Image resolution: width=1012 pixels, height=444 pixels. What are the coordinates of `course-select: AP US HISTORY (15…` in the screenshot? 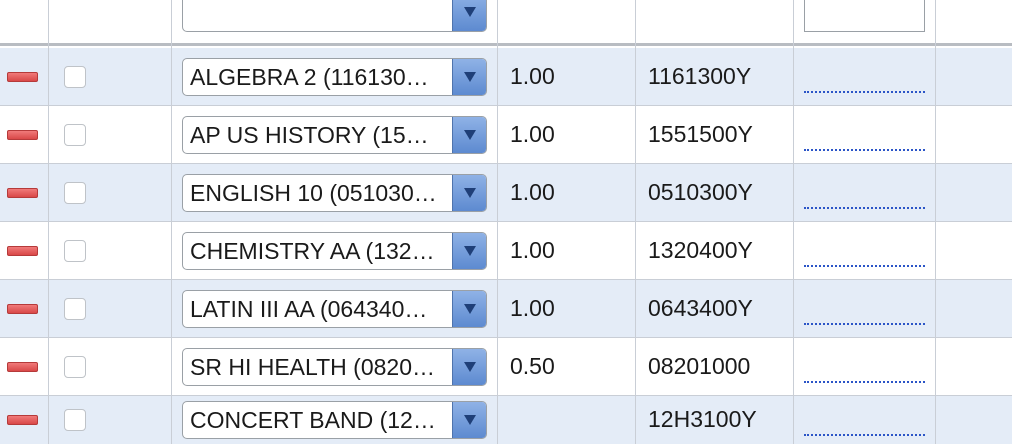 It's located at (334, 135).